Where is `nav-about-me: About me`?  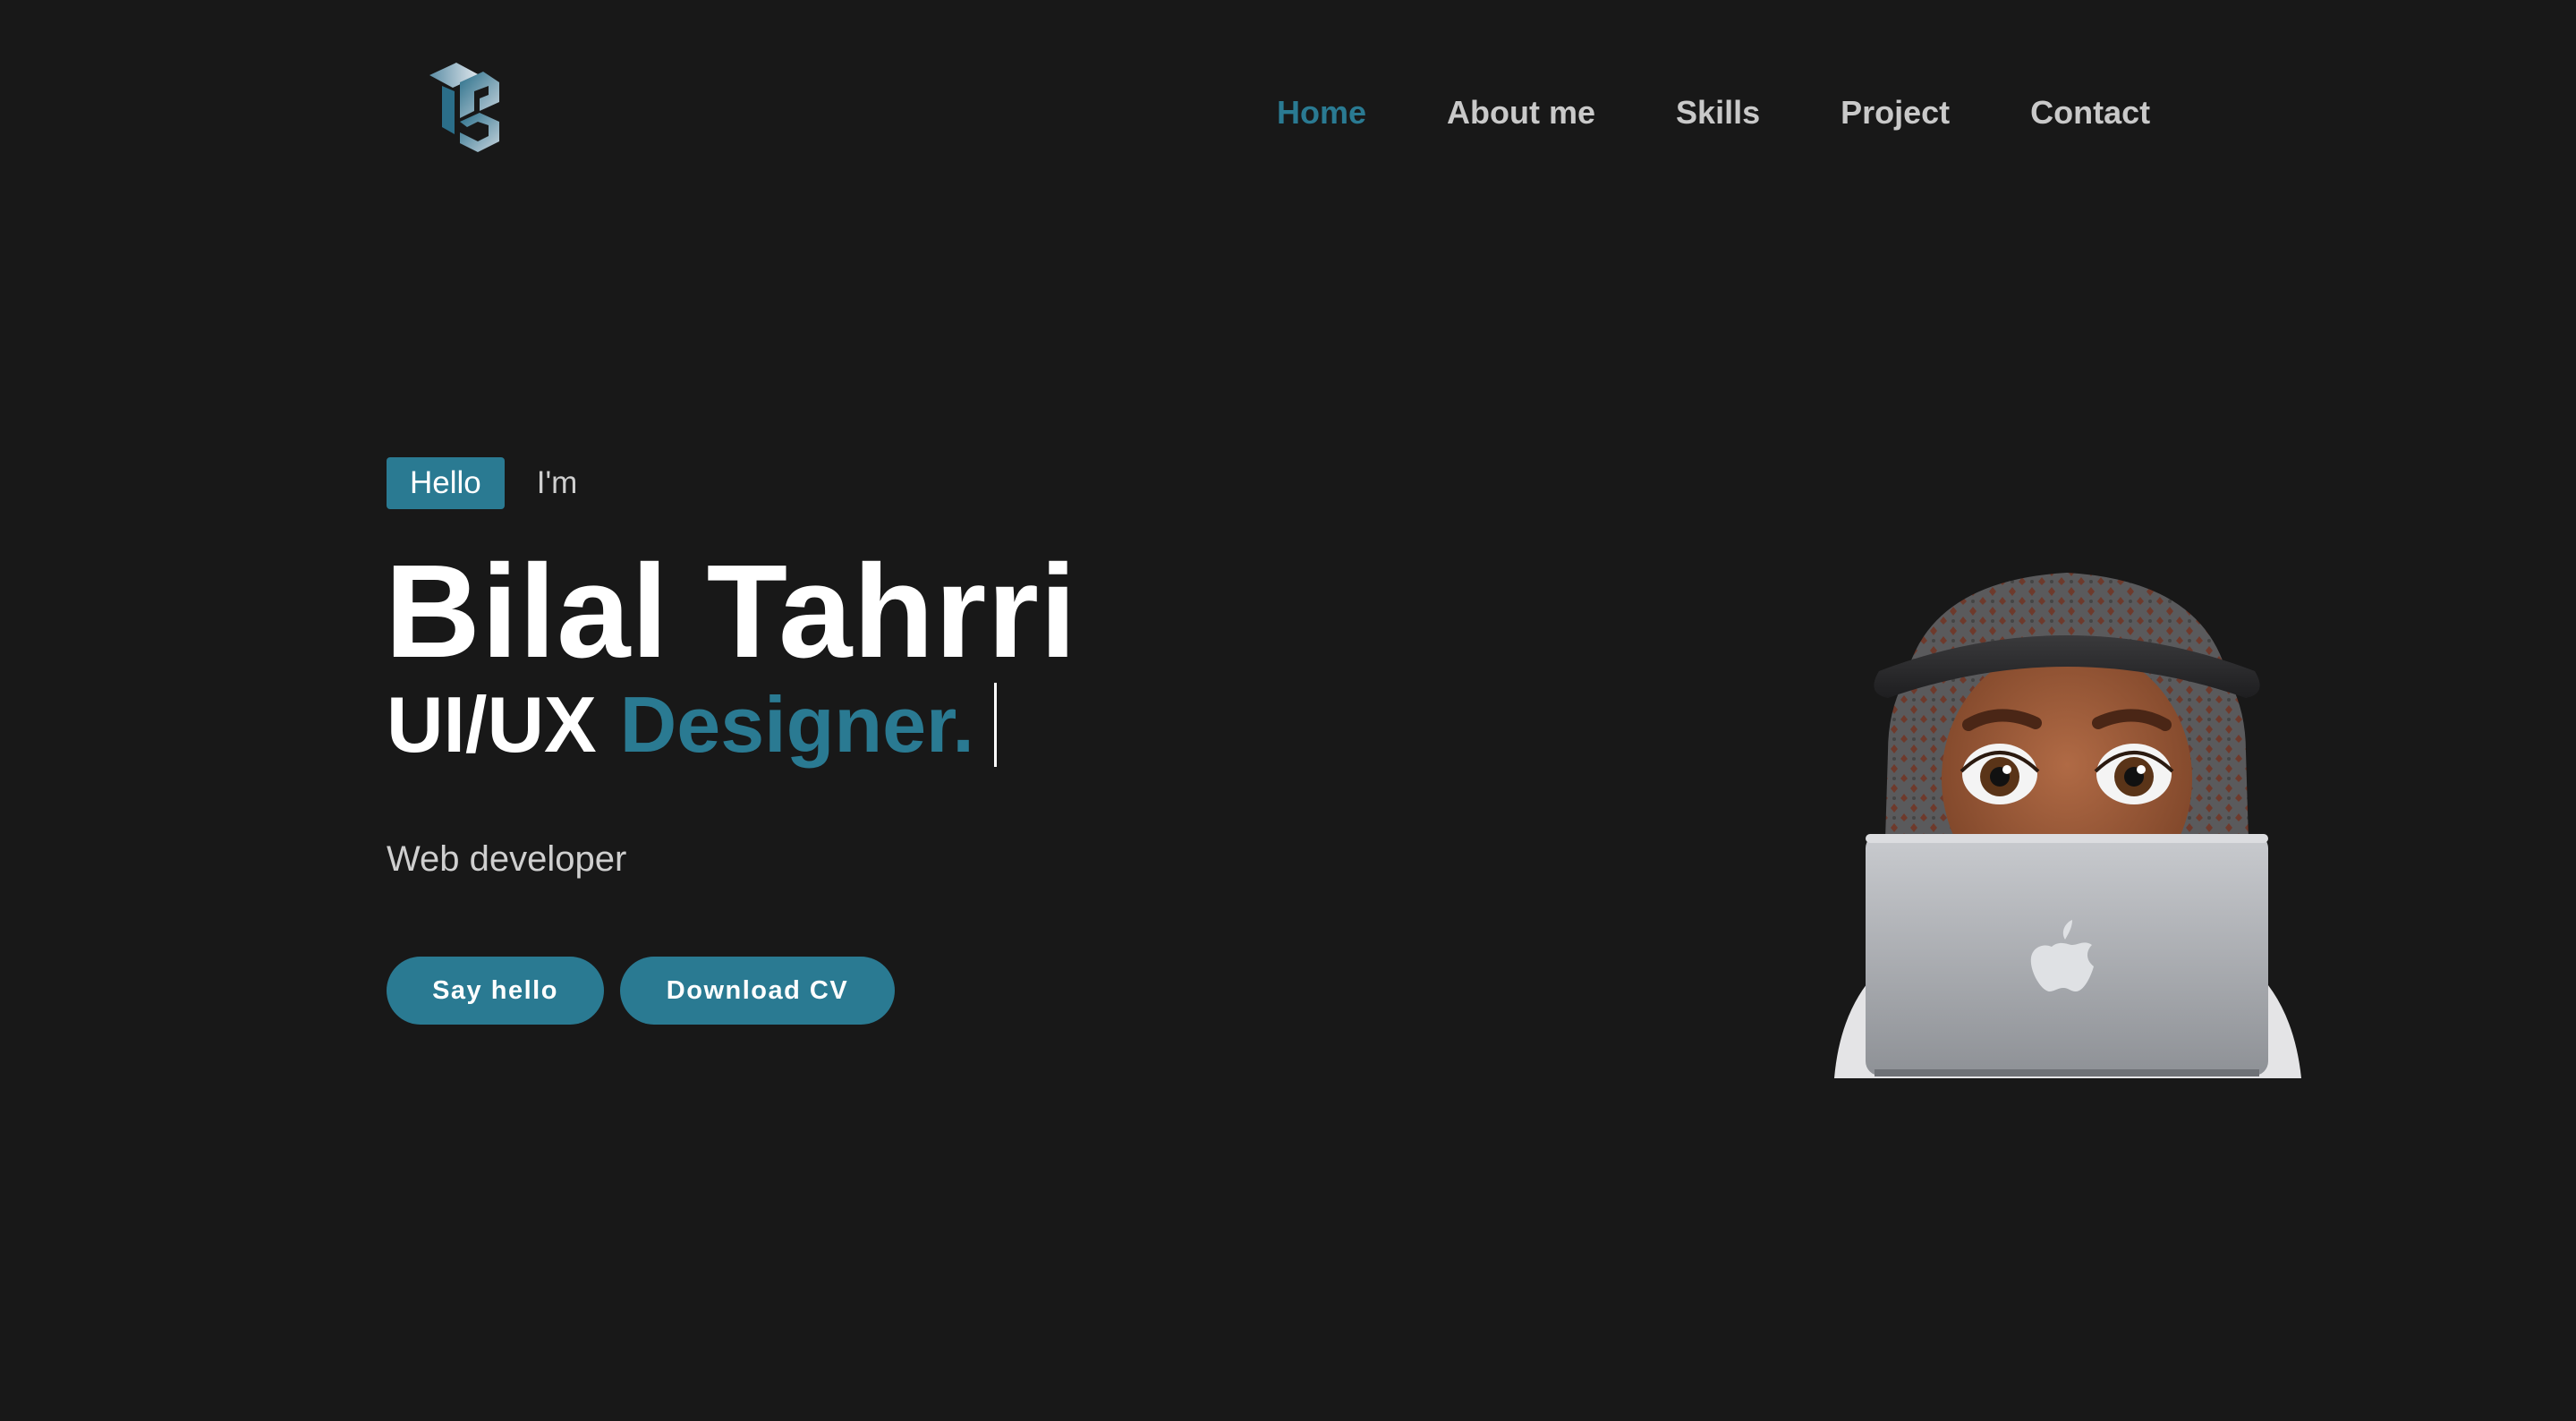 nav-about-me: About me is located at coordinates (1521, 112).